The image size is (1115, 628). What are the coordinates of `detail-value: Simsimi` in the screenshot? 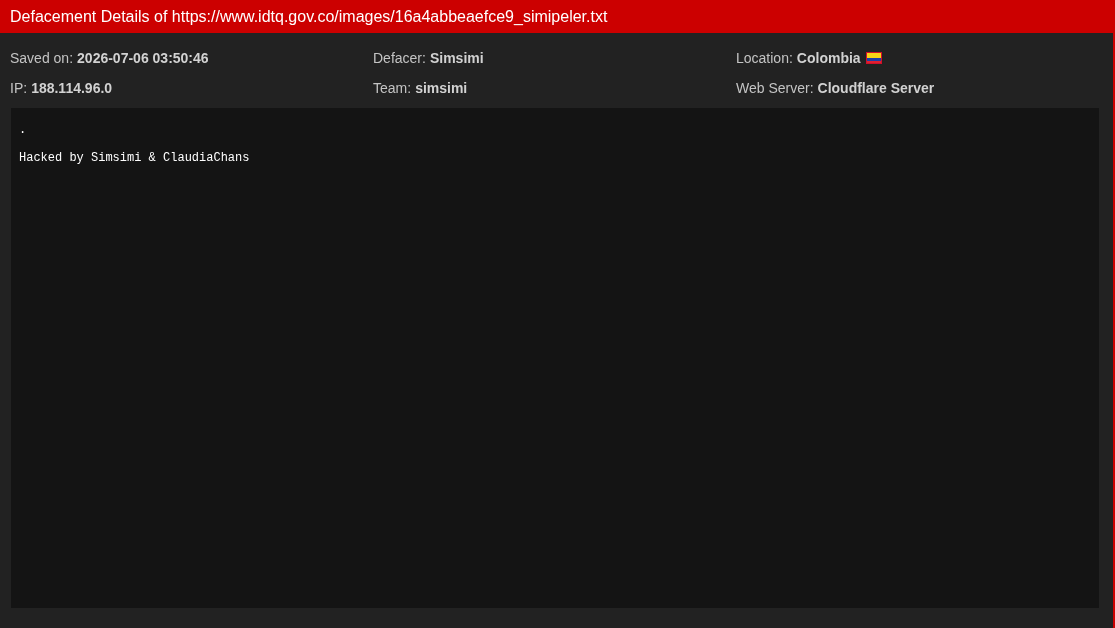 It's located at (456, 58).